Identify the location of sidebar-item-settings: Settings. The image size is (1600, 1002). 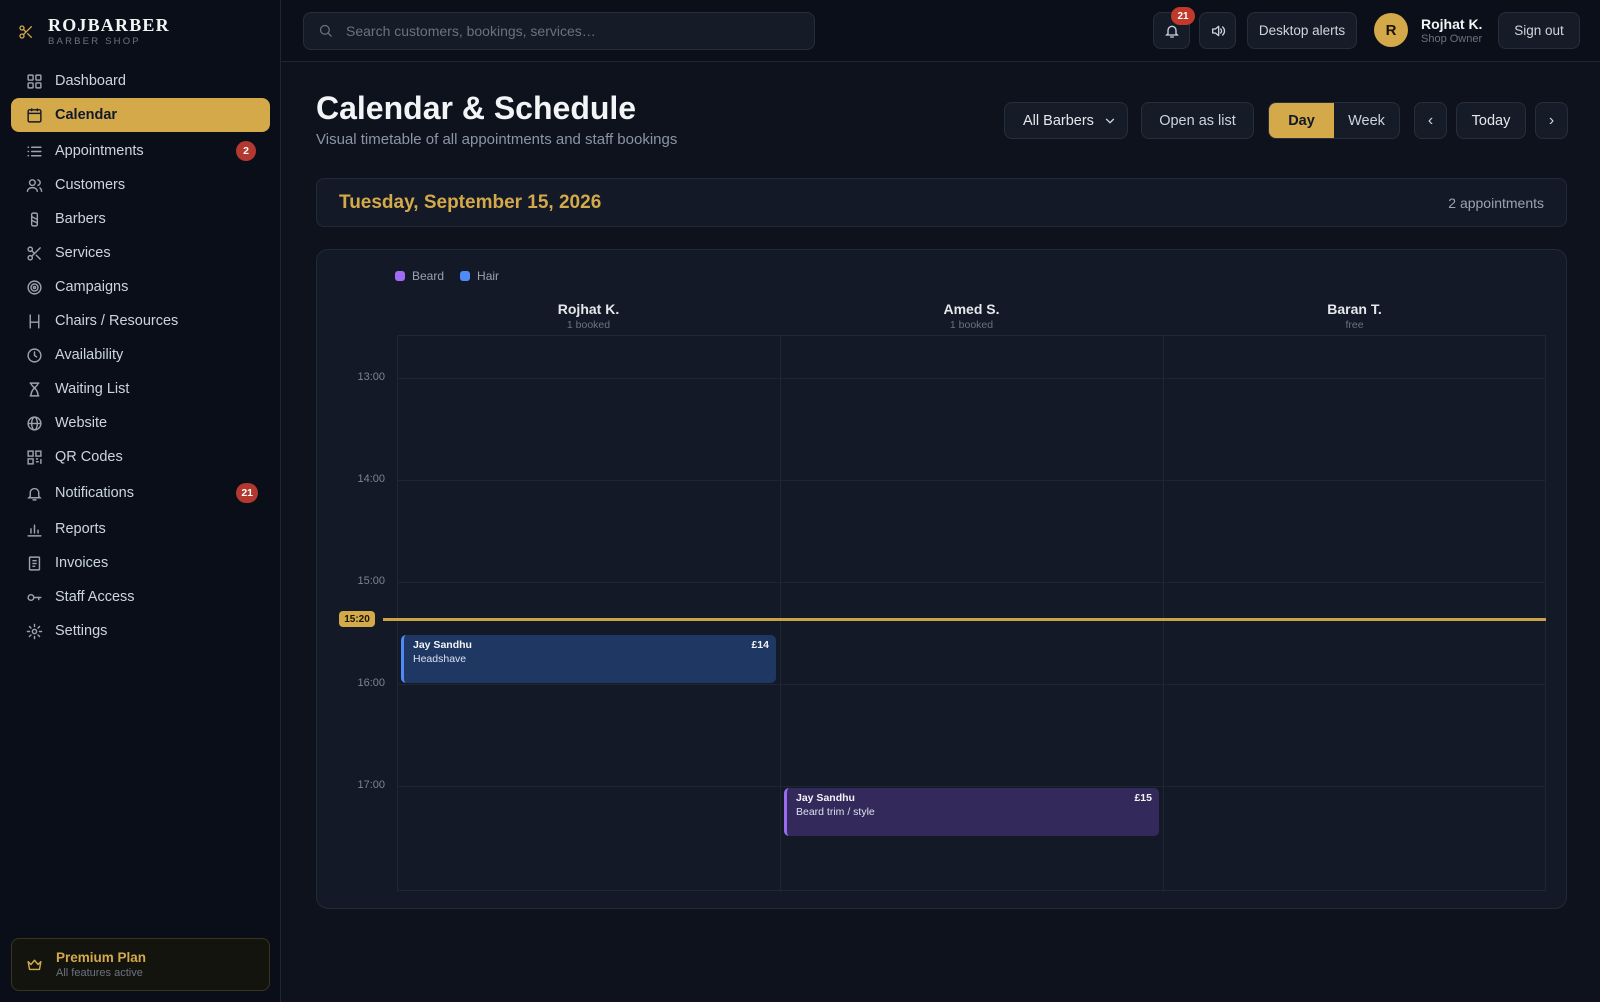
(140, 631).